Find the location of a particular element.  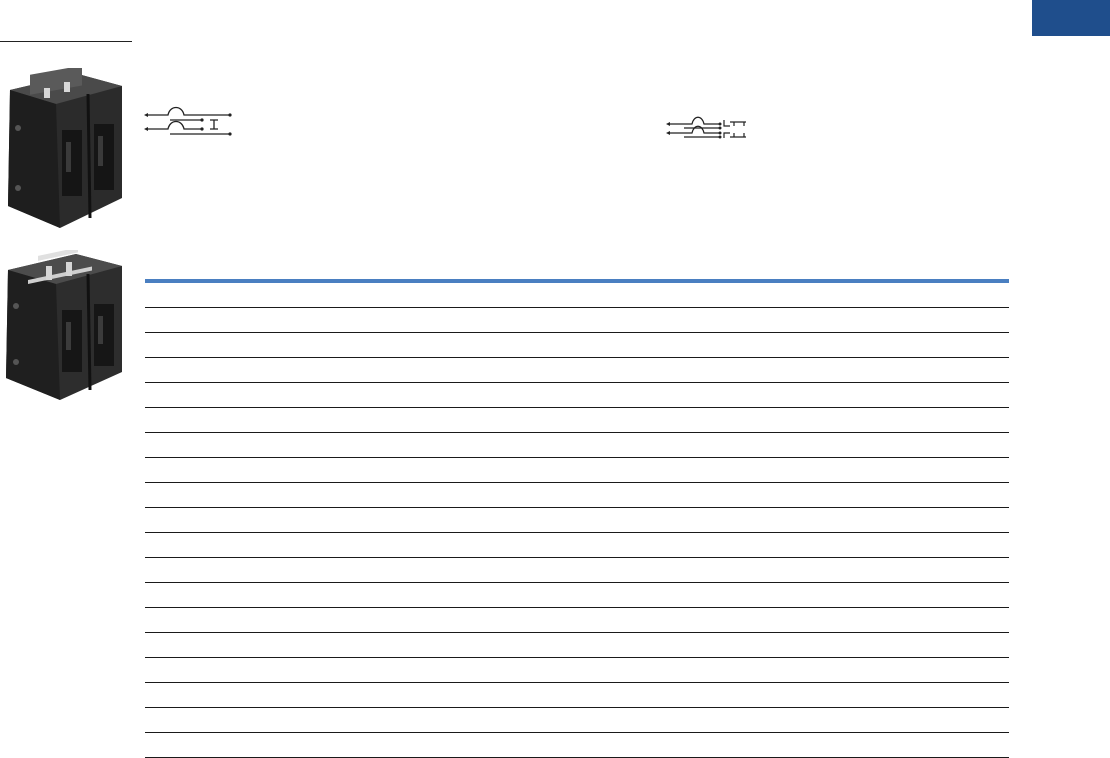

quadplex-breaker-with-handle-tie-photo-icon is located at coordinates (64, 325).